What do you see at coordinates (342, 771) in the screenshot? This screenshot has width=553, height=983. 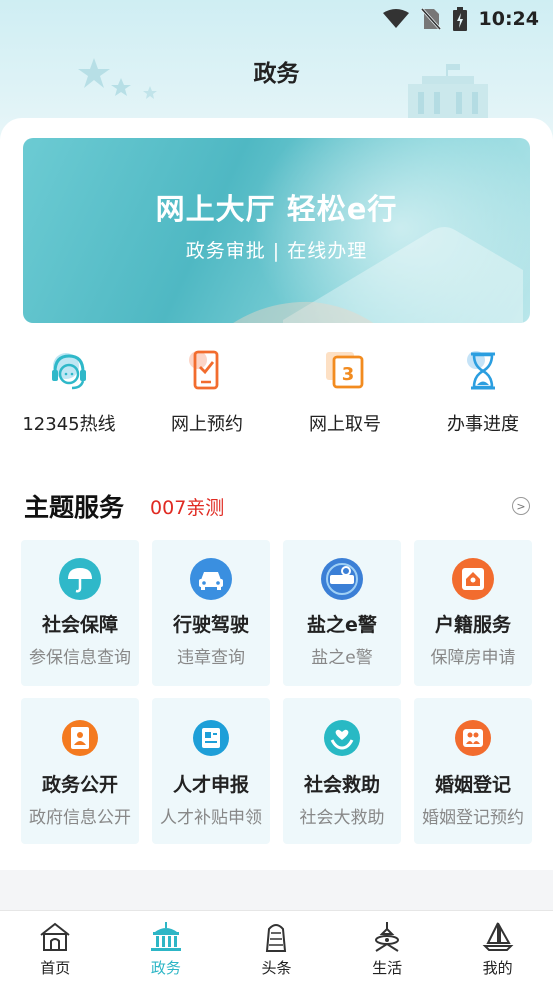 I see `tile-social-relief: 社会救助 社会大救助` at bounding box center [342, 771].